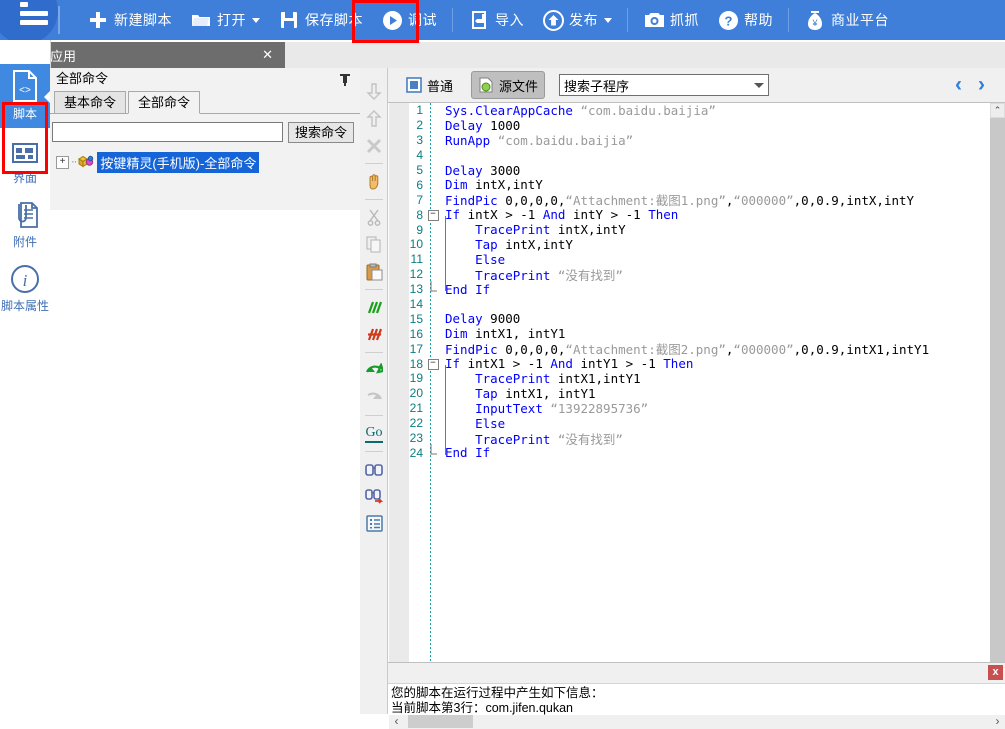 The image size is (1005, 729). What do you see at coordinates (689, 408) in the screenshot?
I see `code-line: 21 InputText “13922895736”` at bounding box center [689, 408].